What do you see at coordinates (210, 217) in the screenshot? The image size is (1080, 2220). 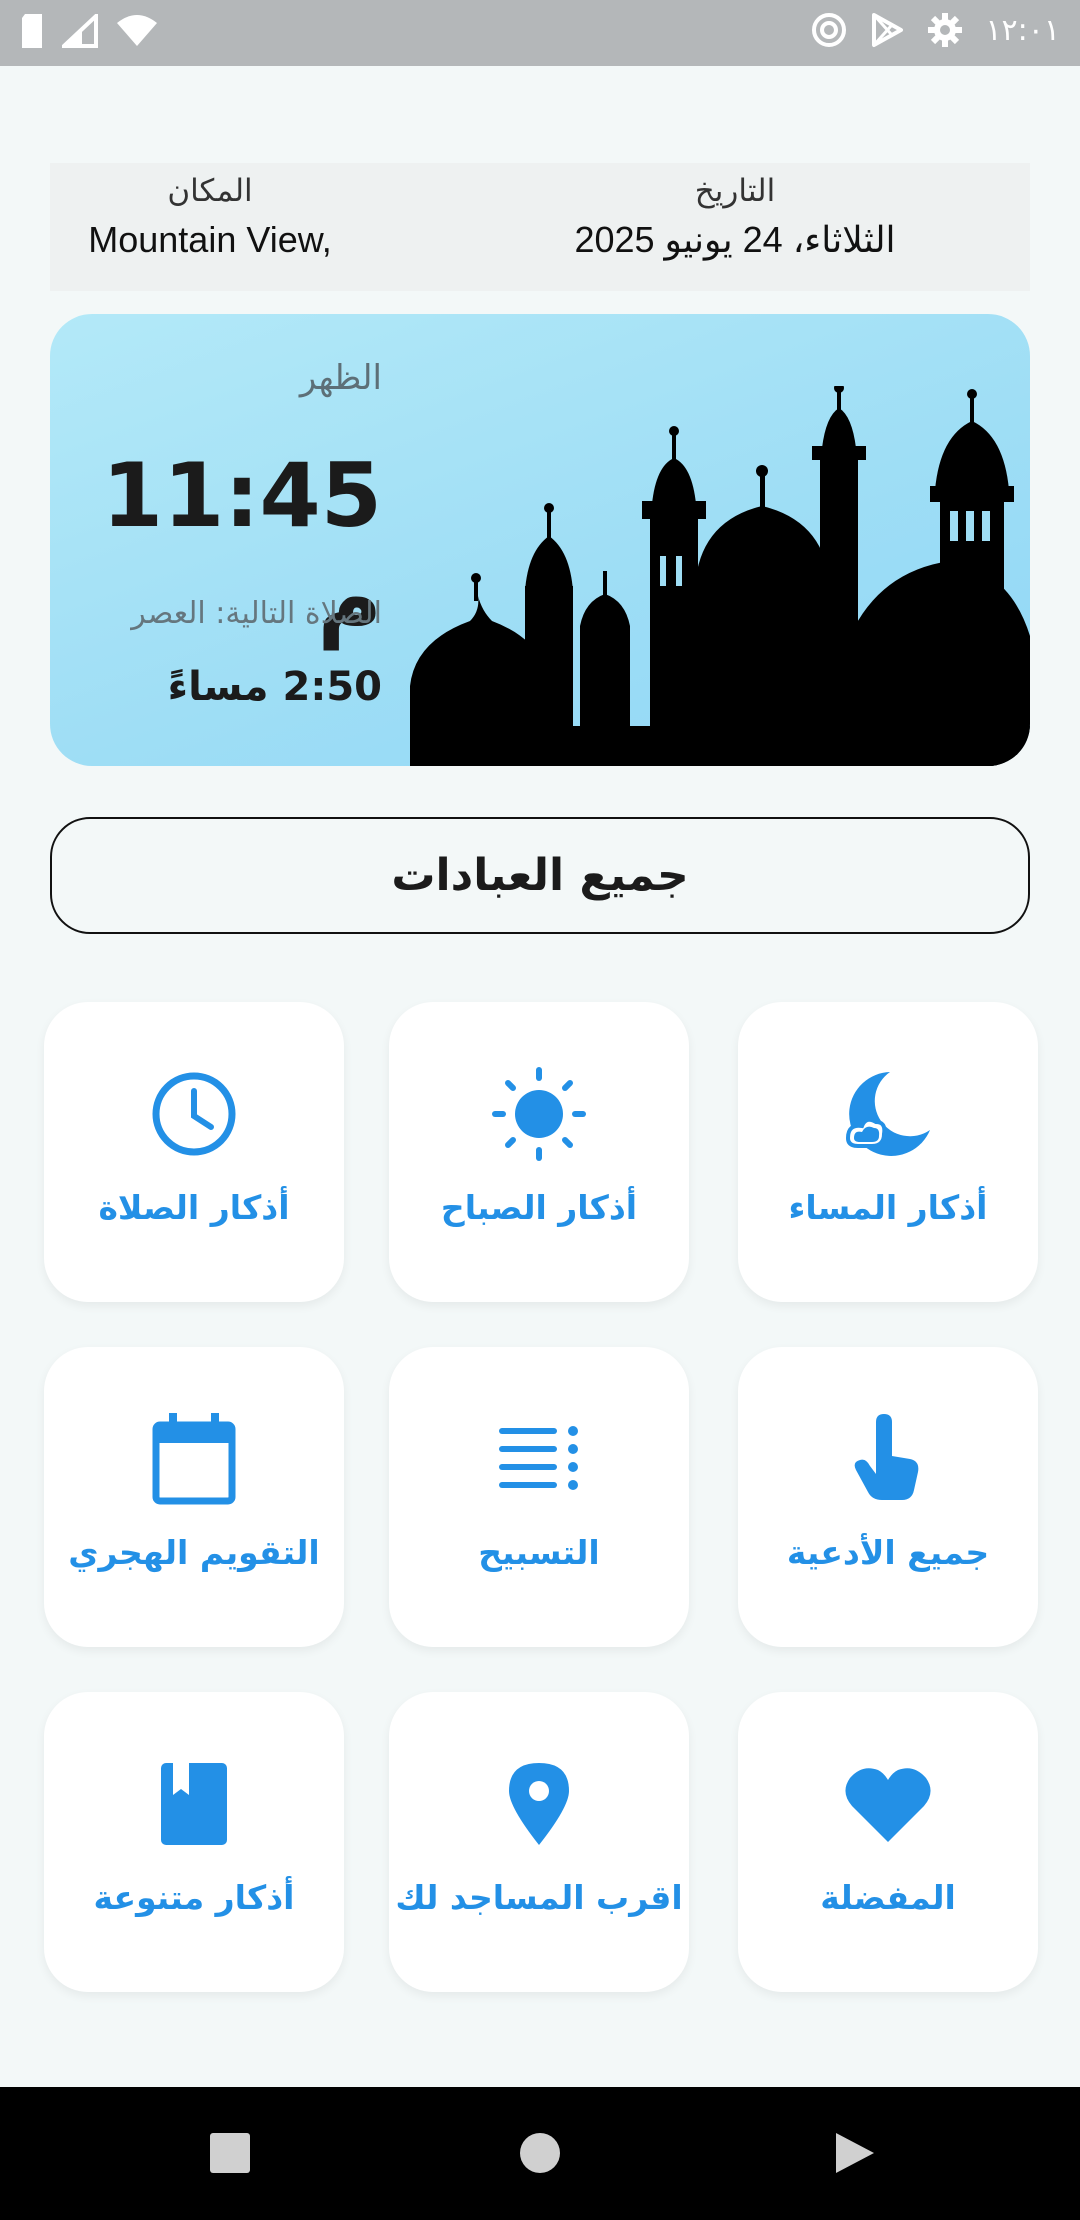 I see `place-column: المكان Mountain View,` at bounding box center [210, 217].